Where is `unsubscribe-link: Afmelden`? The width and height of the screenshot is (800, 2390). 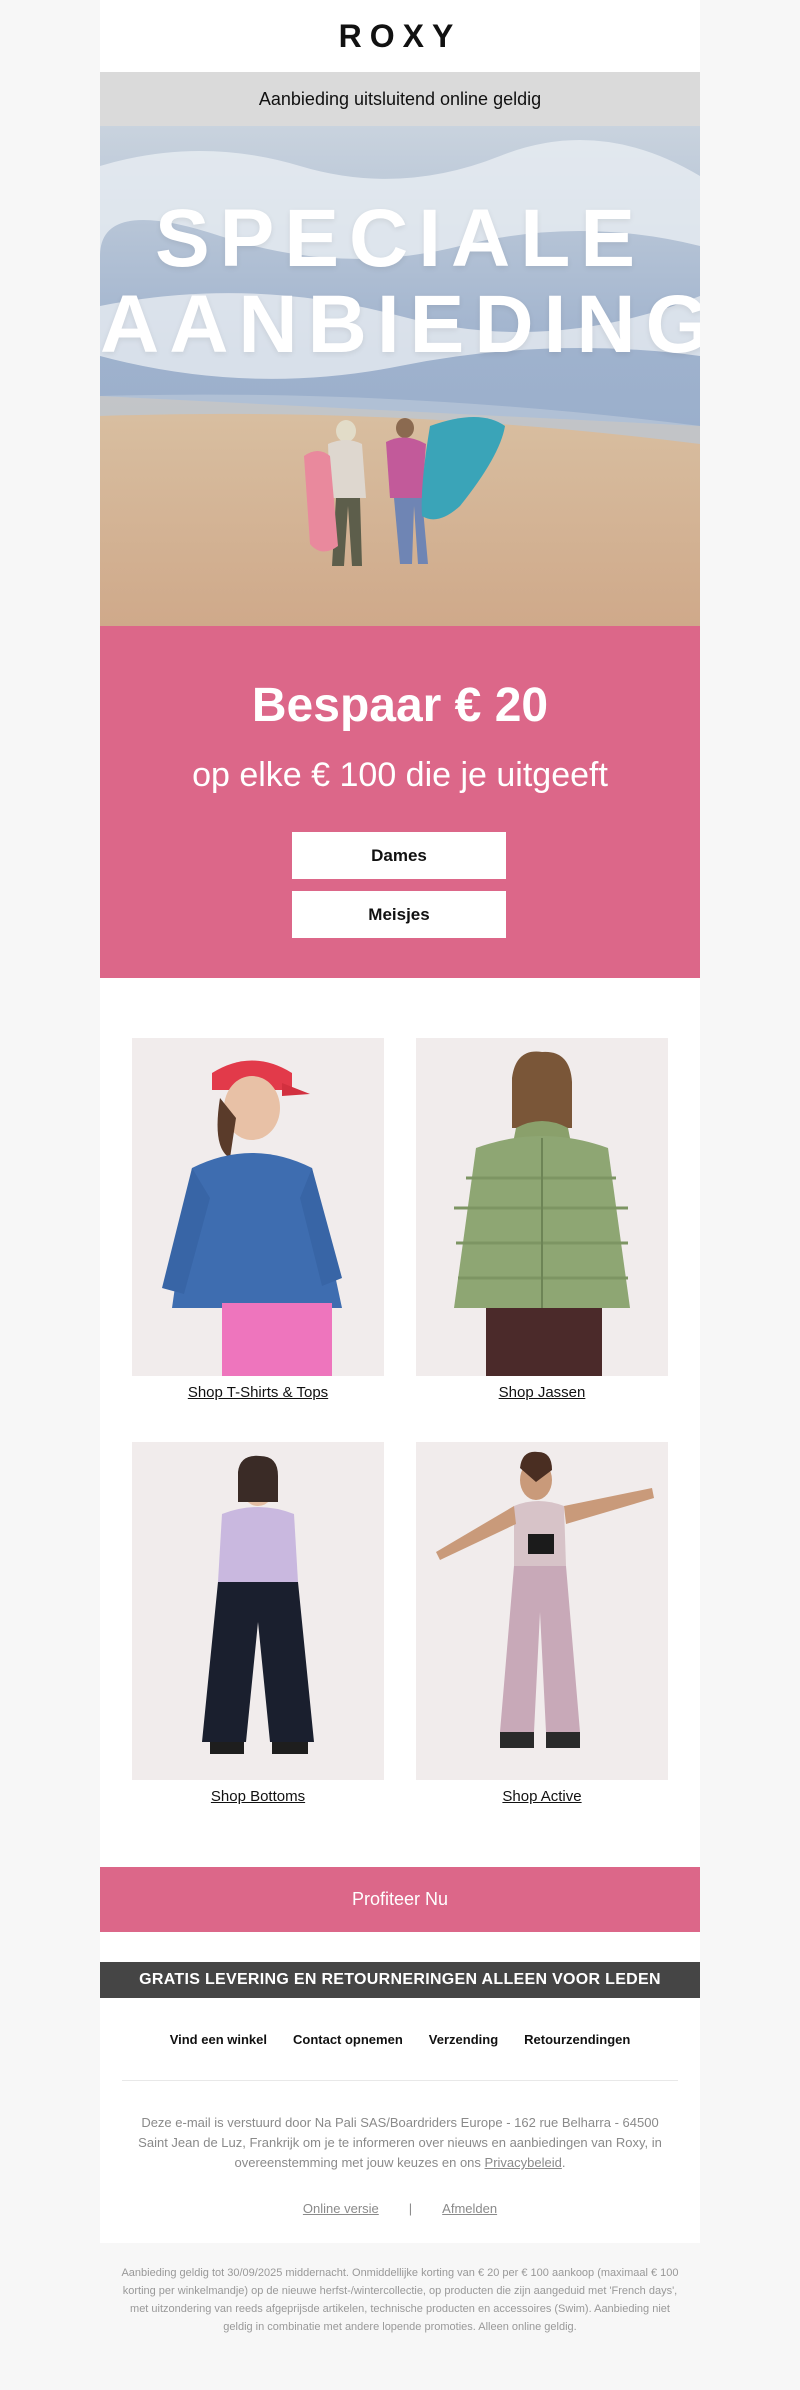
unsubscribe-link: Afmelden is located at coordinates (469, 2208).